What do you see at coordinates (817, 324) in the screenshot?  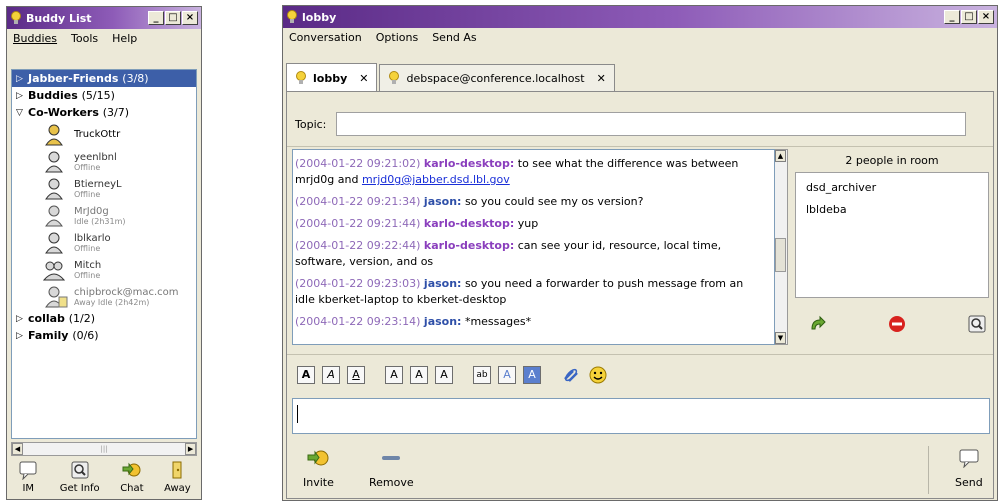 I see `rejoin-arrow-icon` at bounding box center [817, 324].